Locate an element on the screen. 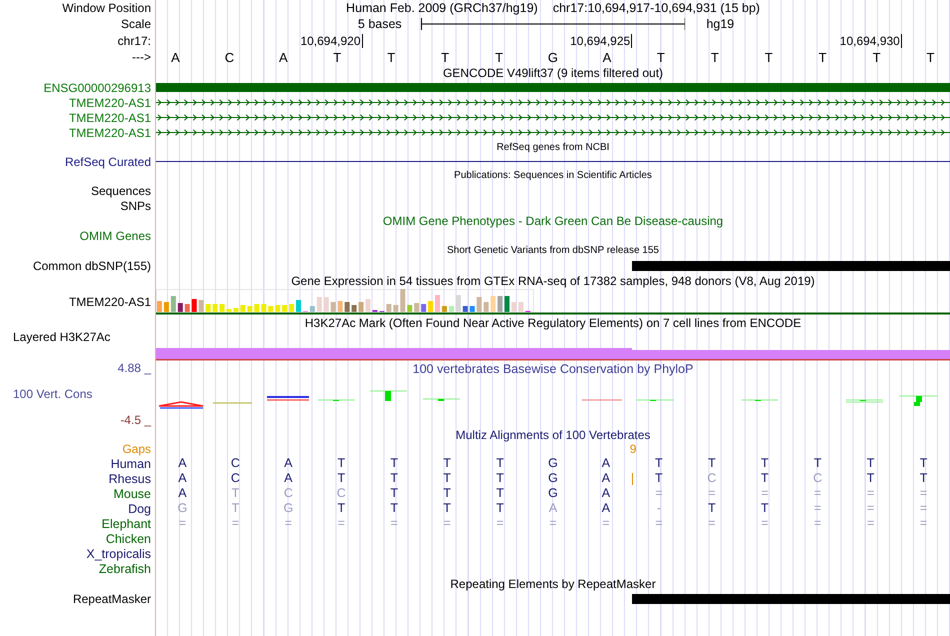 Image resolution: width=950 pixels, height=636 pixels. species-label: Elephant is located at coordinates (126, 523).